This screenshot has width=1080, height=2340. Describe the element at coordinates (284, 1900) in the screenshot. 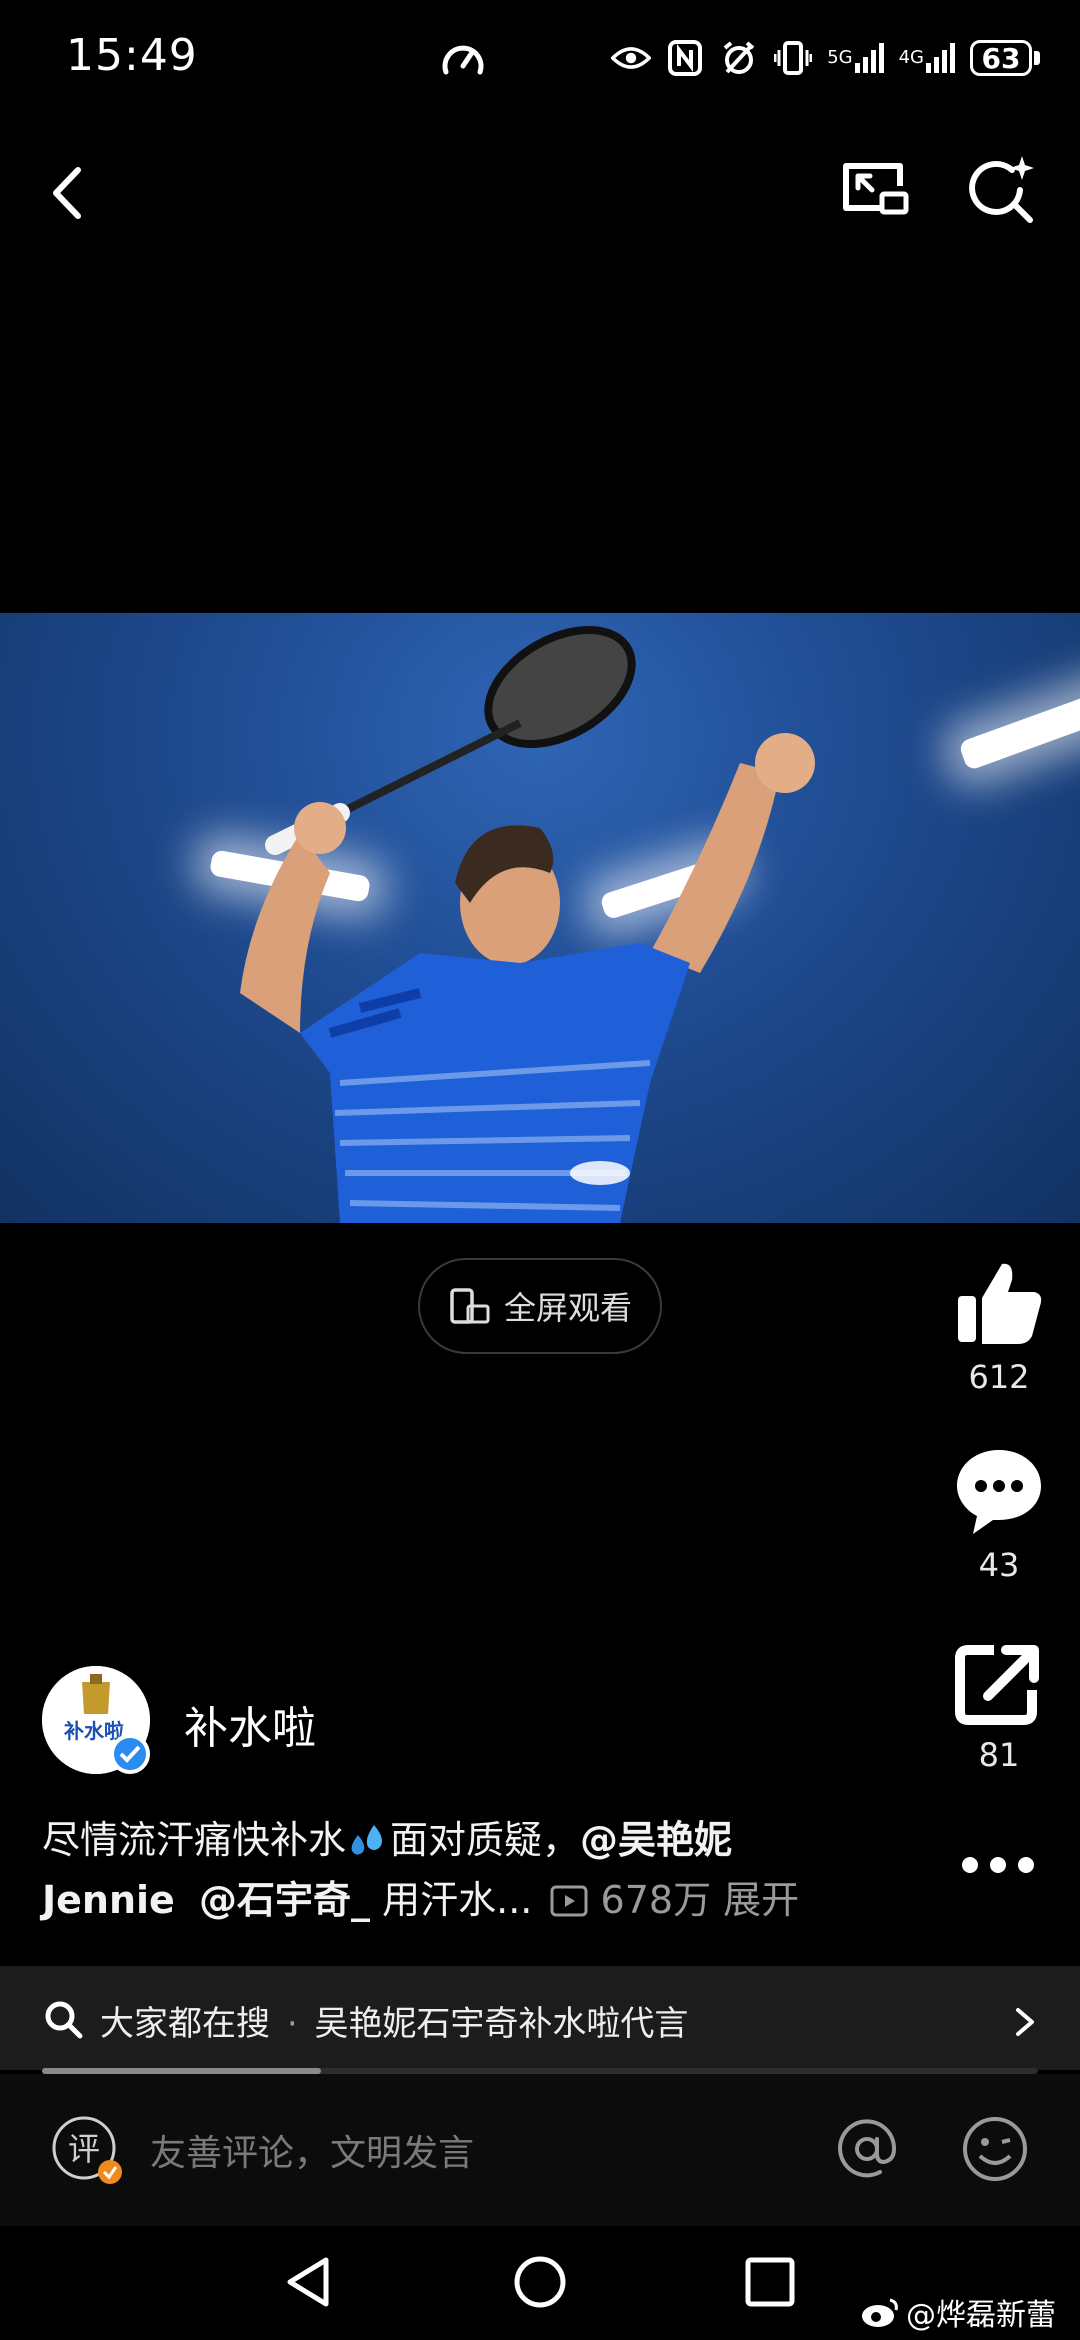

I see `mention-link: @石宇奇_` at that location.